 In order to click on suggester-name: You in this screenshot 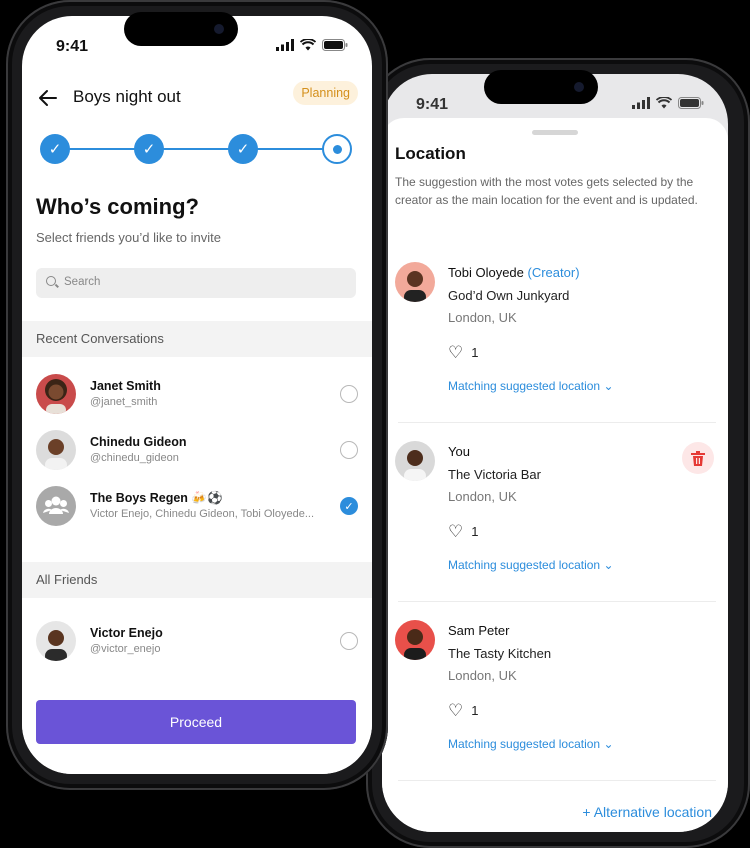, I will do `click(459, 451)`.